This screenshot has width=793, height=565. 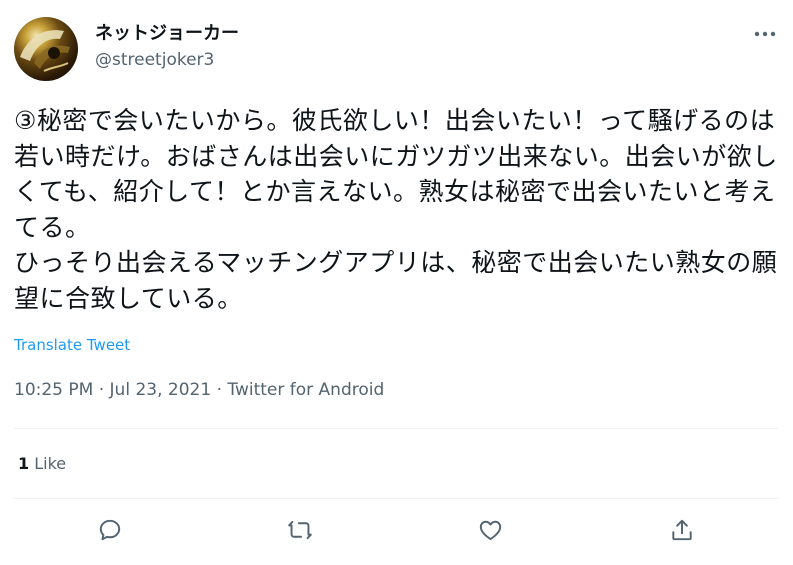 I want to click on like-label: Like, so click(x=48, y=463).